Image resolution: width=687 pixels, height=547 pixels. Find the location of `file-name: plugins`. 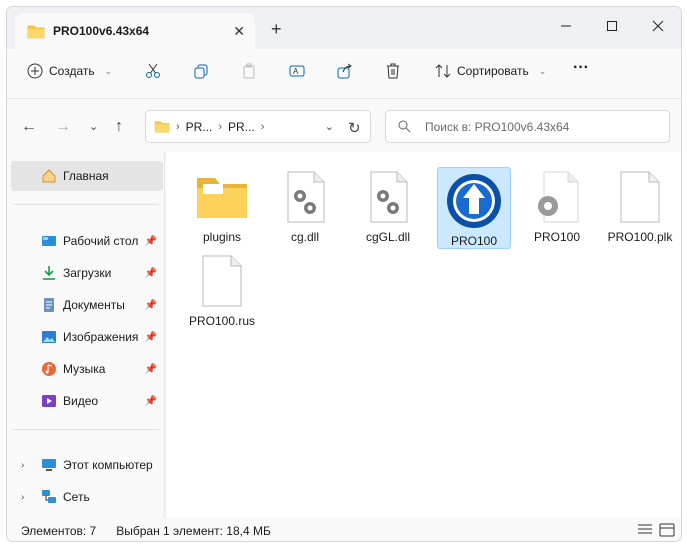

file-name: plugins is located at coordinates (222, 237).